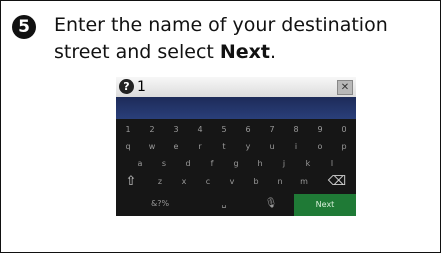 The image size is (441, 253). Describe the element at coordinates (280, 182) in the screenshot. I see `key-n: n` at that location.